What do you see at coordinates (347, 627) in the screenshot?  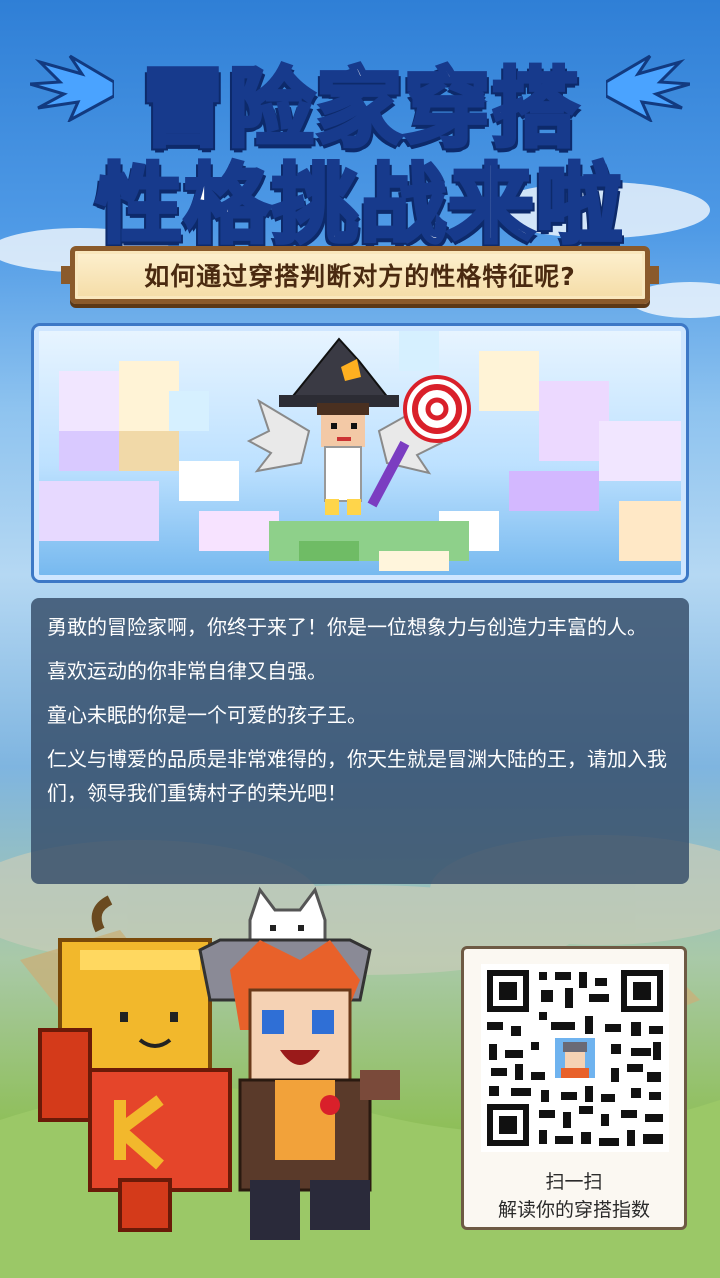 I see `description-paragraph-1: 勇敢的冒险家啊，你终于来了！你是一位想象力与创造力丰富的人。` at bounding box center [347, 627].